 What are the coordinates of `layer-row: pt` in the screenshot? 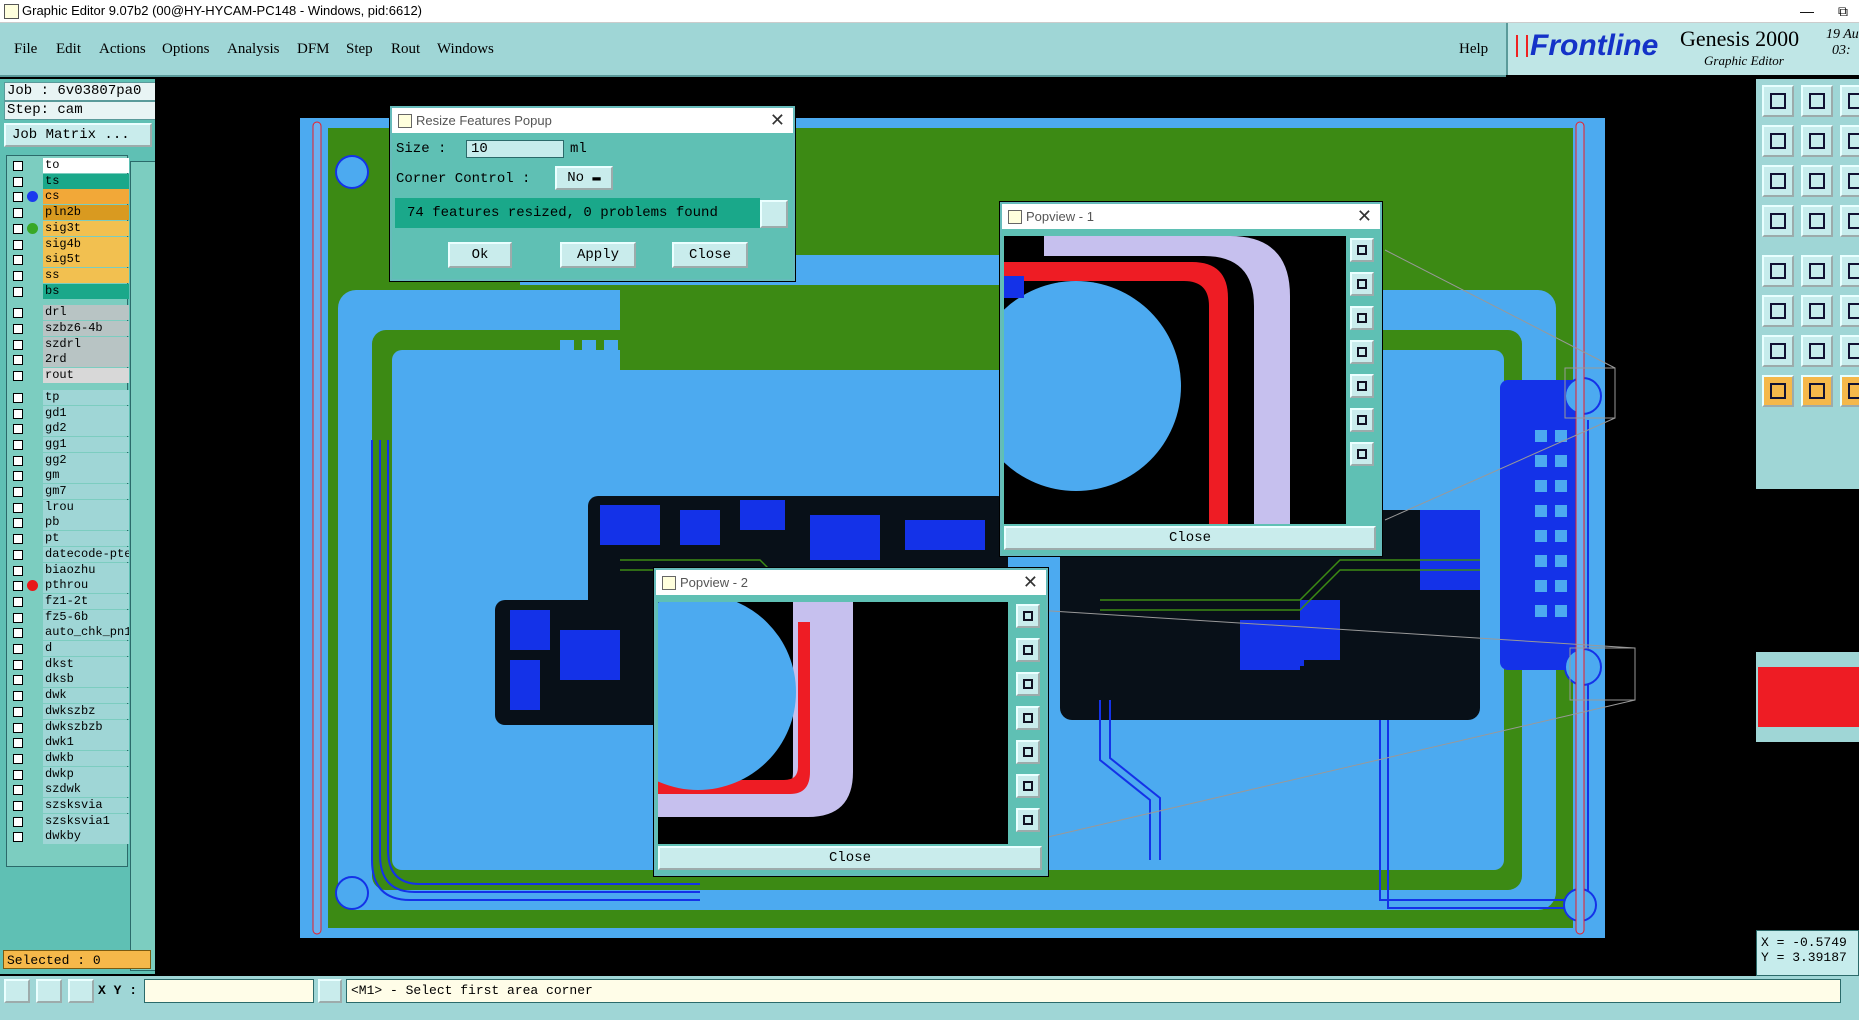 It's located at (69, 539).